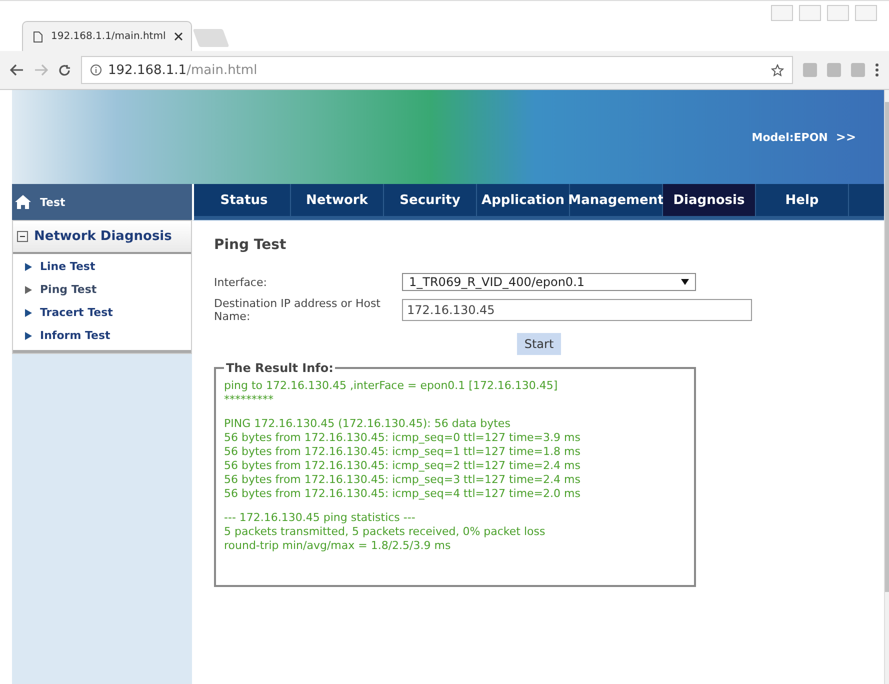 The width and height of the screenshot is (889, 684). Describe the element at coordinates (249, 400) in the screenshot. I see `result-line: *********` at that location.